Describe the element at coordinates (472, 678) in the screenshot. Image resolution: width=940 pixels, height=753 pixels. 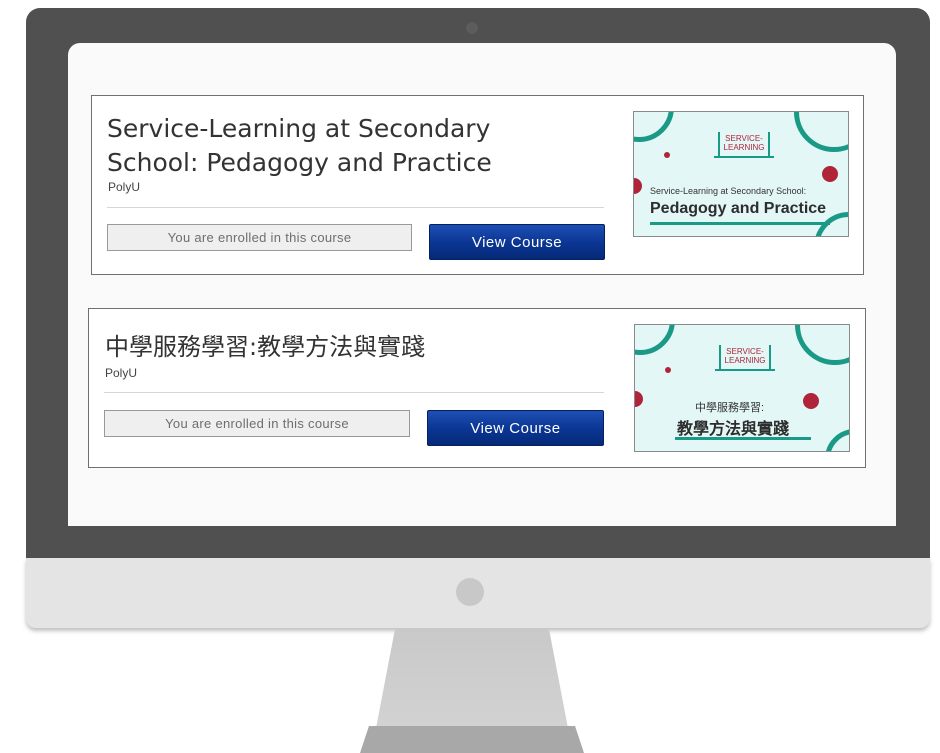
I see `monitor-stand` at that location.